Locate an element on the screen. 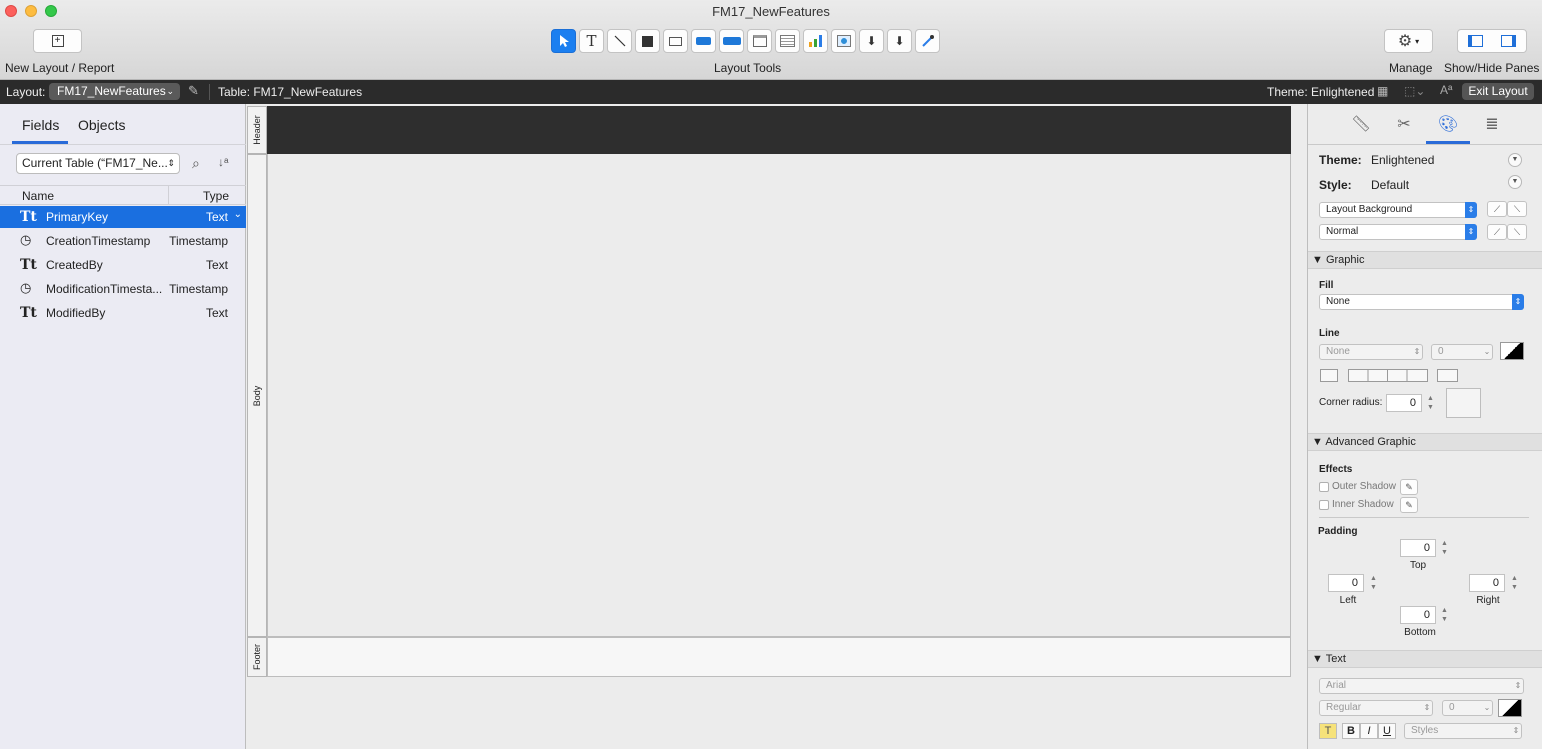 This screenshot has width=1542, height=749. pointer-tool is located at coordinates (563, 41).